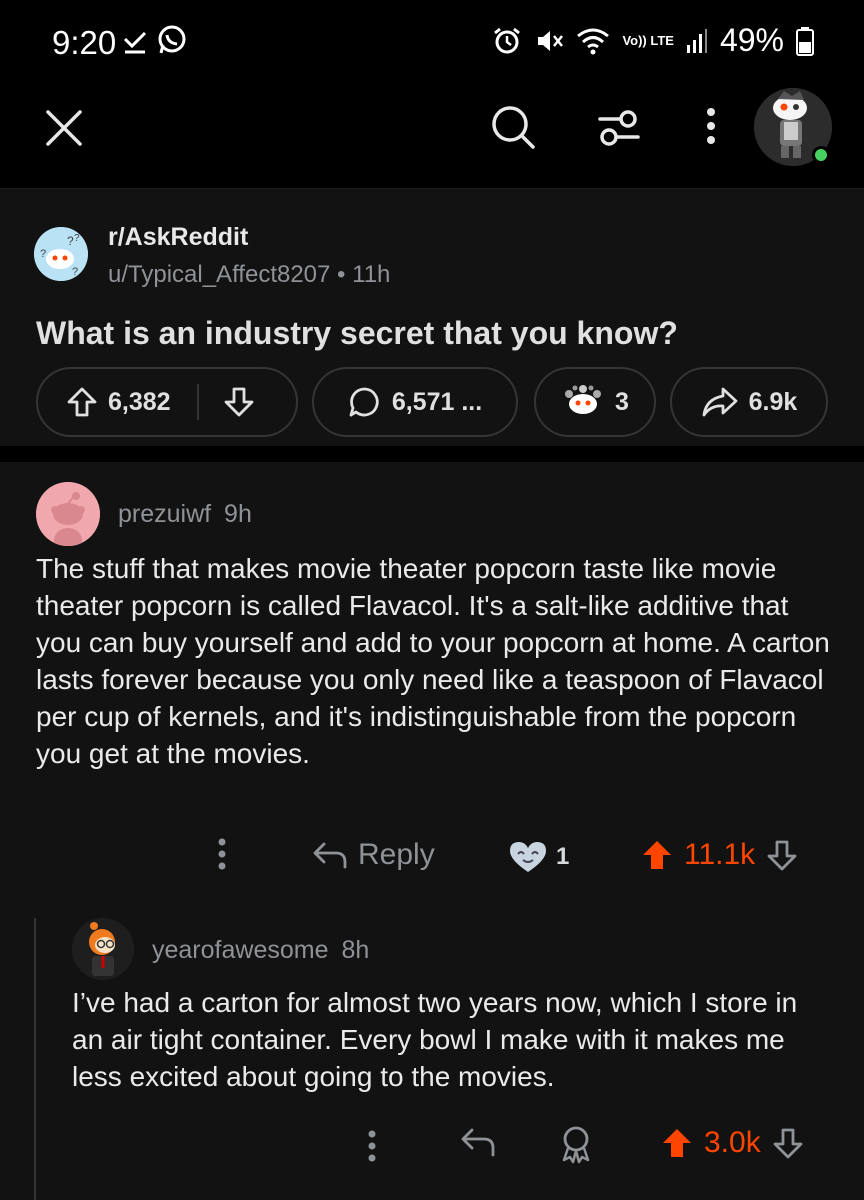 The width and height of the screenshot is (864, 1200). What do you see at coordinates (528, 857) in the screenshot?
I see `award-heart-icon` at bounding box center [528, 857].